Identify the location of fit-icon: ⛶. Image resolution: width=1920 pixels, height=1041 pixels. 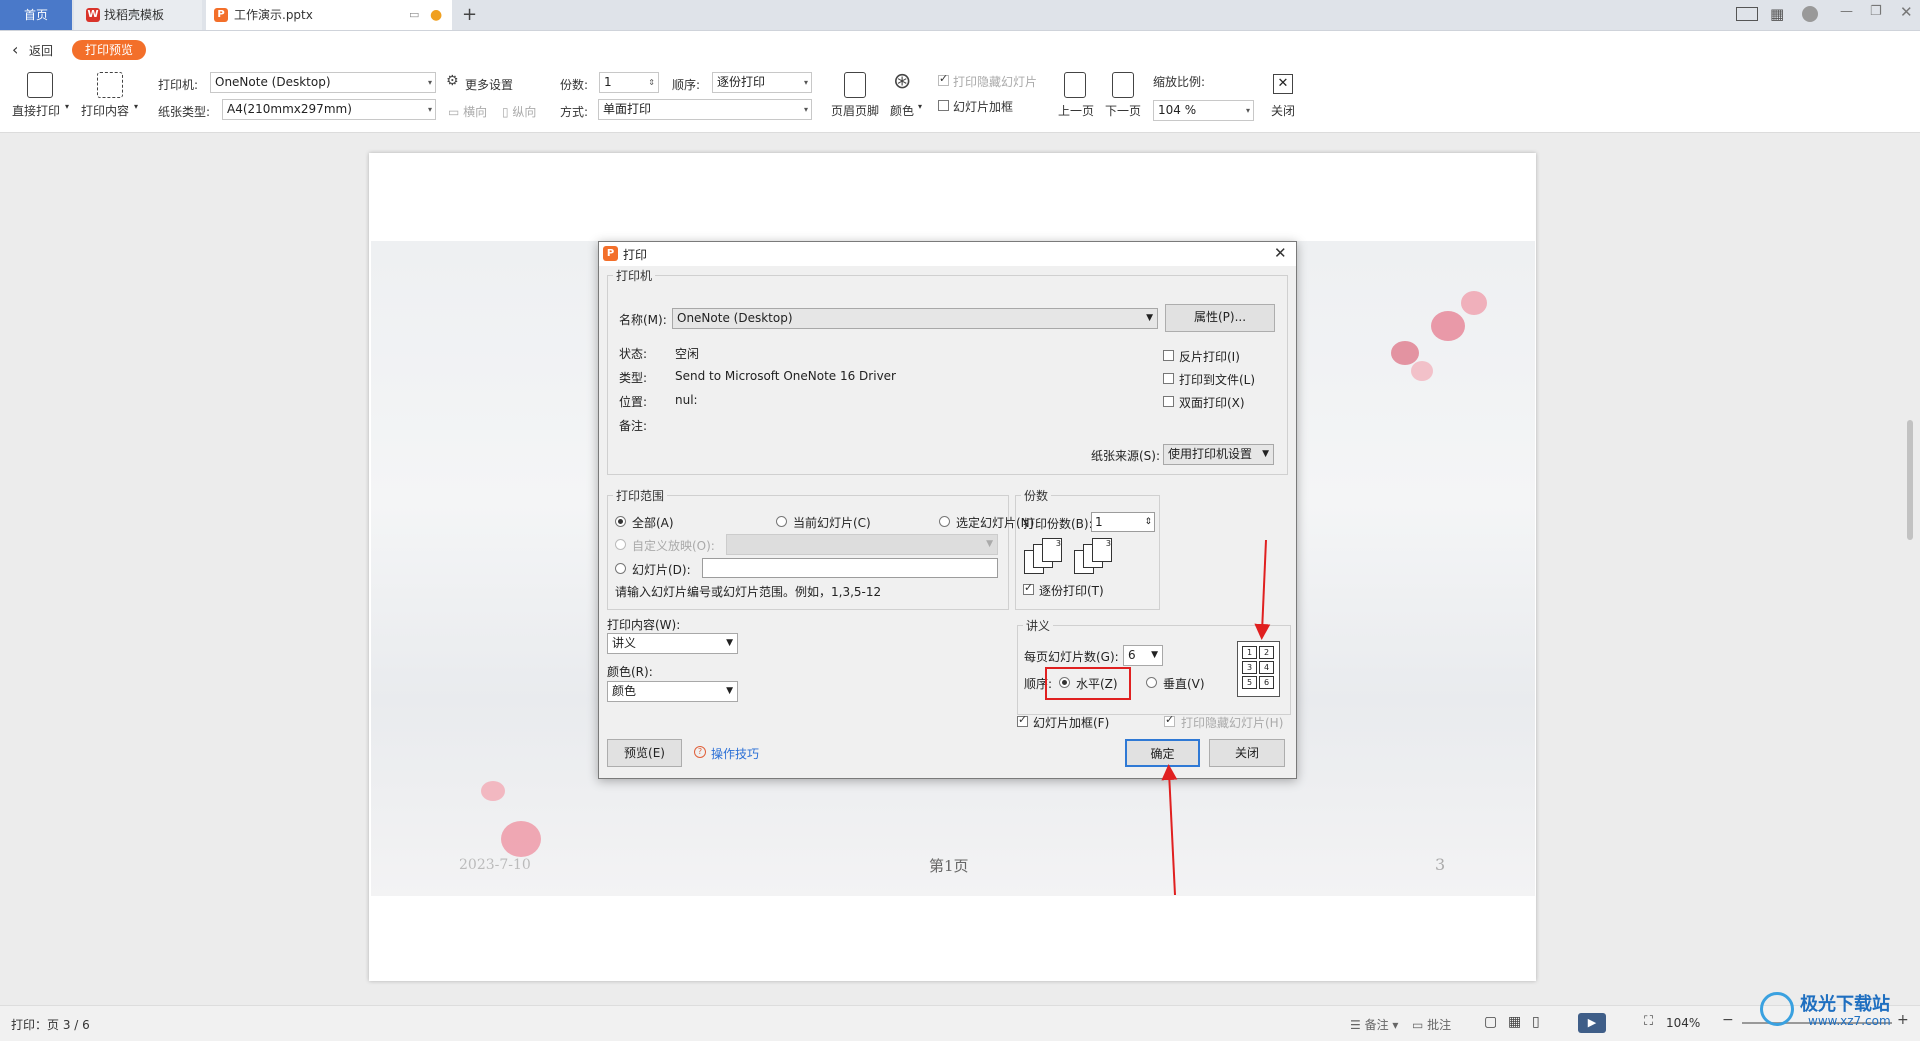
(1648, 1021).